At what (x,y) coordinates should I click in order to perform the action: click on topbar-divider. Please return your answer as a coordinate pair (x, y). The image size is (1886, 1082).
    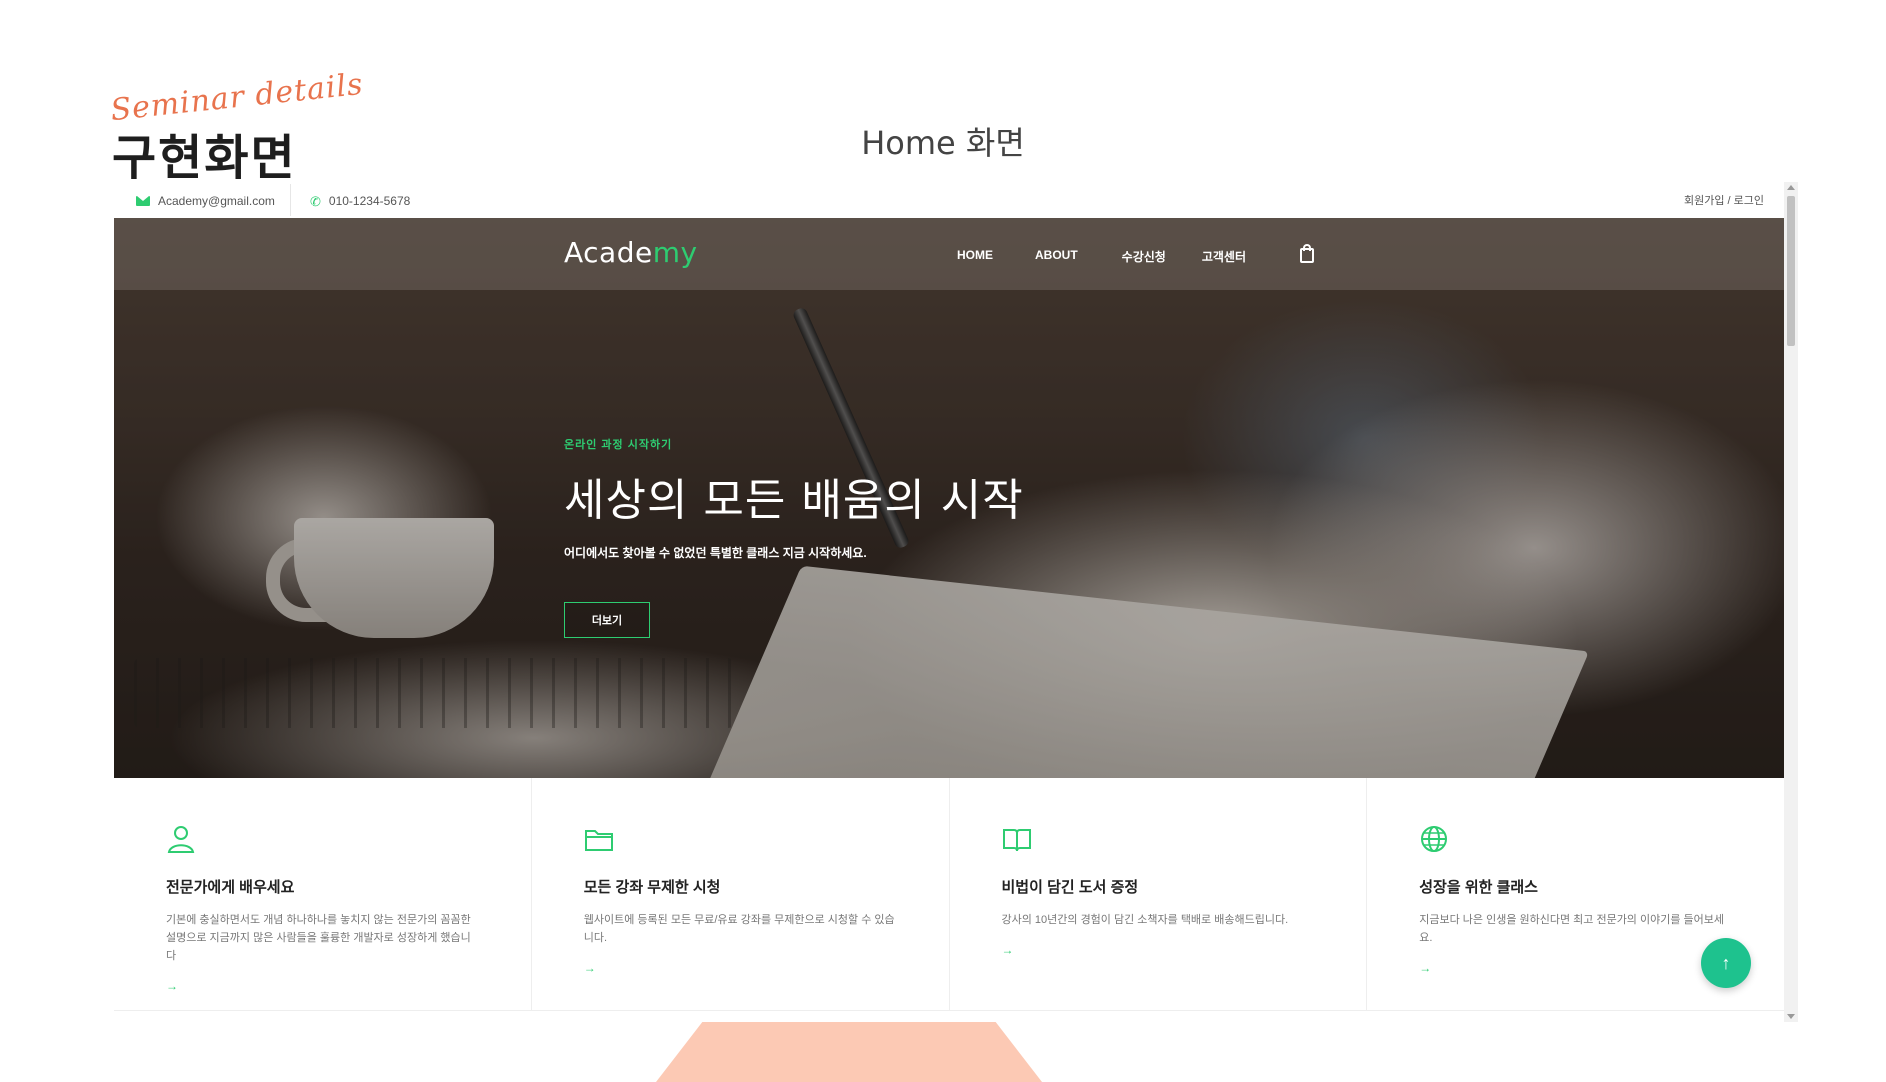
    Looking at the image, I should click on (290, 200).